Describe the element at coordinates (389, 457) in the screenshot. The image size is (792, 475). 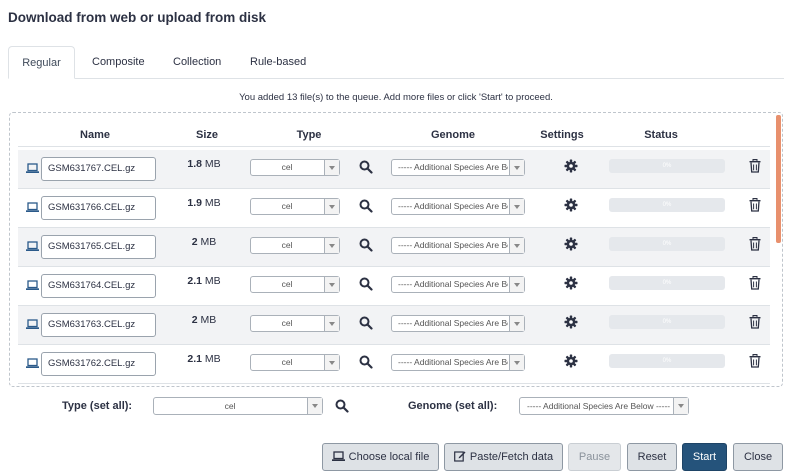
I see `choose-local-file-label: Choose local file` at that location.